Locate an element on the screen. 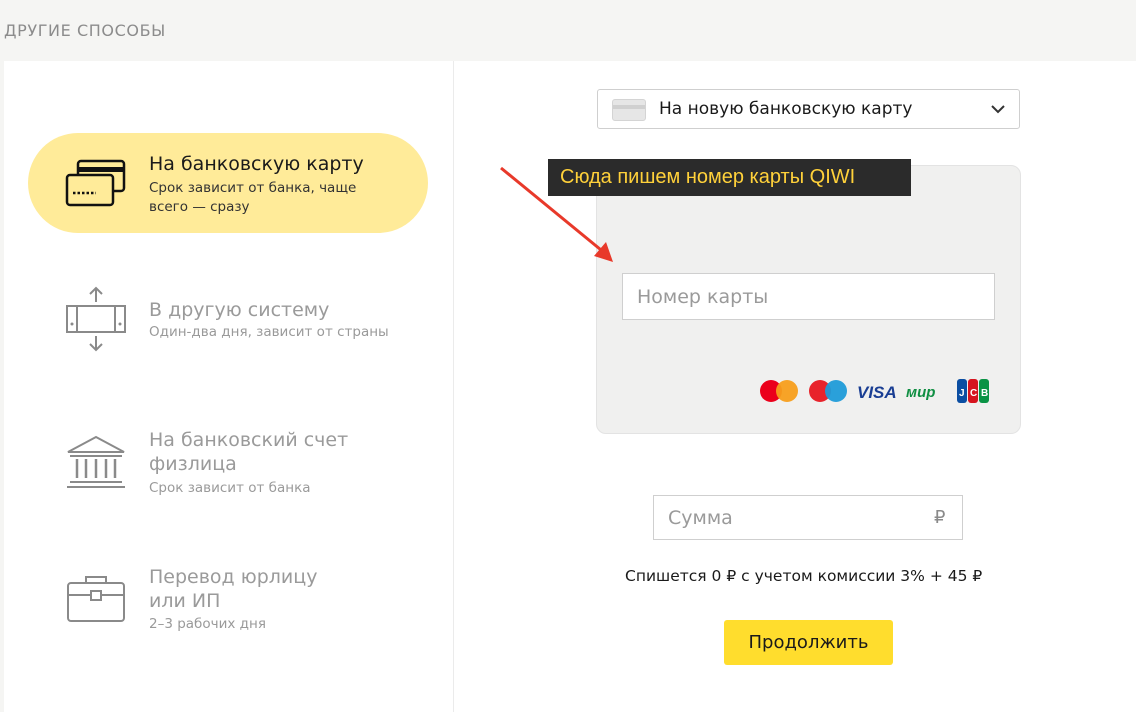 This screenshot has width=1136, height=712. method-title-2: или ИП is located at coordinates (185, 601).